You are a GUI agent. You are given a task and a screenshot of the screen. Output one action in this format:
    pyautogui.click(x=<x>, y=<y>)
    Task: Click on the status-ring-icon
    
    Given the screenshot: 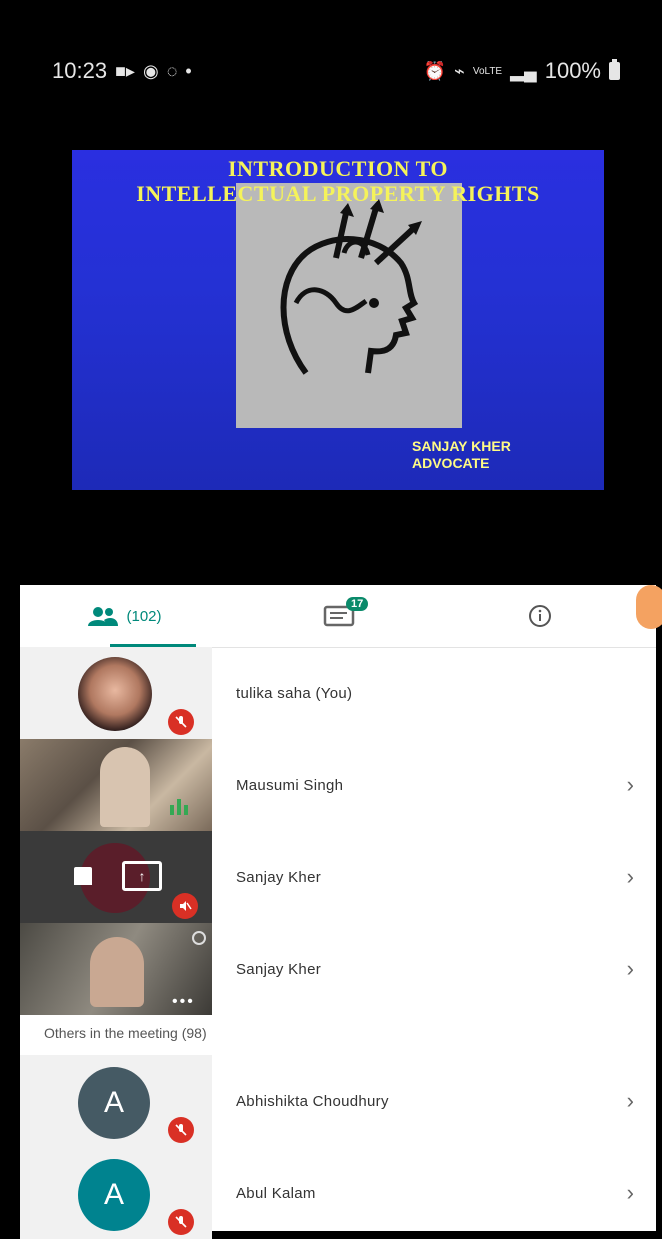 What is the action you would take?
    pyautogui.click(x=199, y=938)
    